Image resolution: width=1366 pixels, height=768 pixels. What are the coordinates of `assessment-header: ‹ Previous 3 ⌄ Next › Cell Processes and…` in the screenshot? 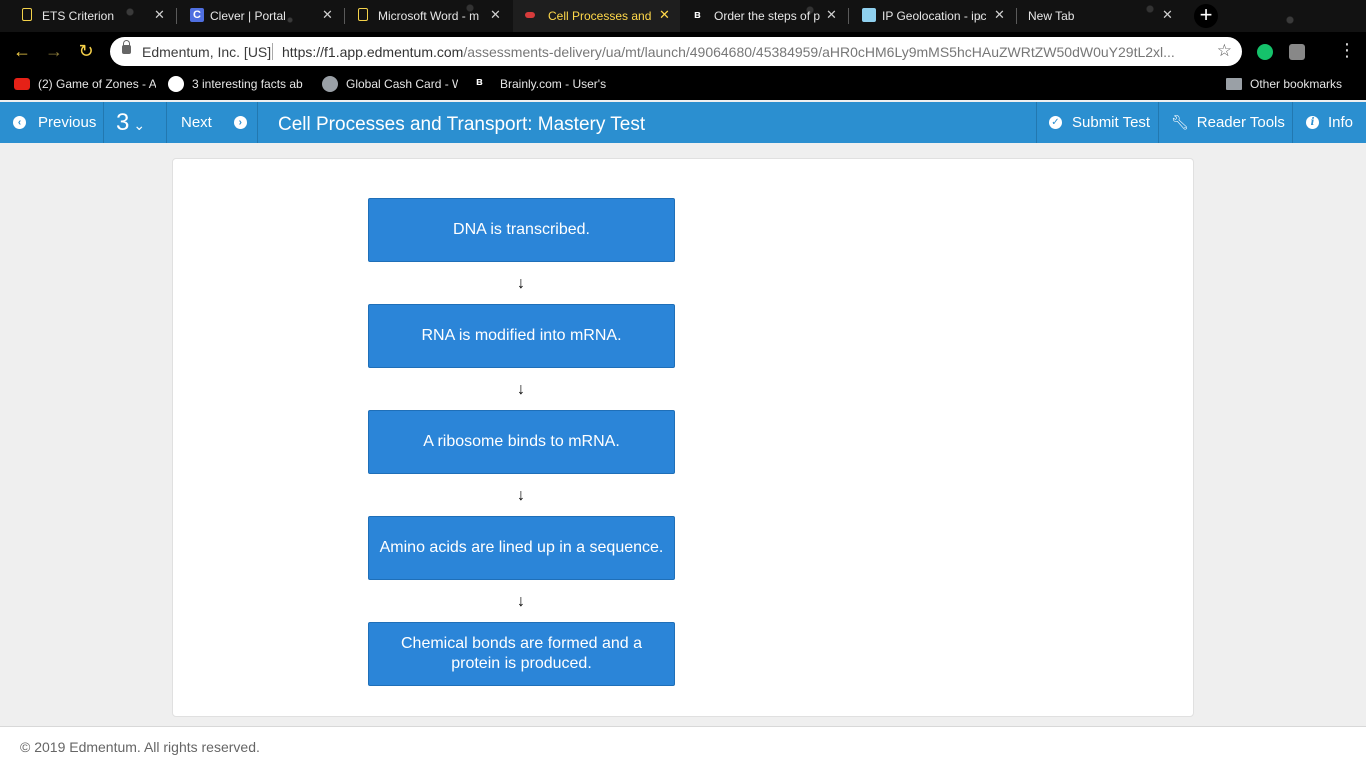 It's located at (683, 122).